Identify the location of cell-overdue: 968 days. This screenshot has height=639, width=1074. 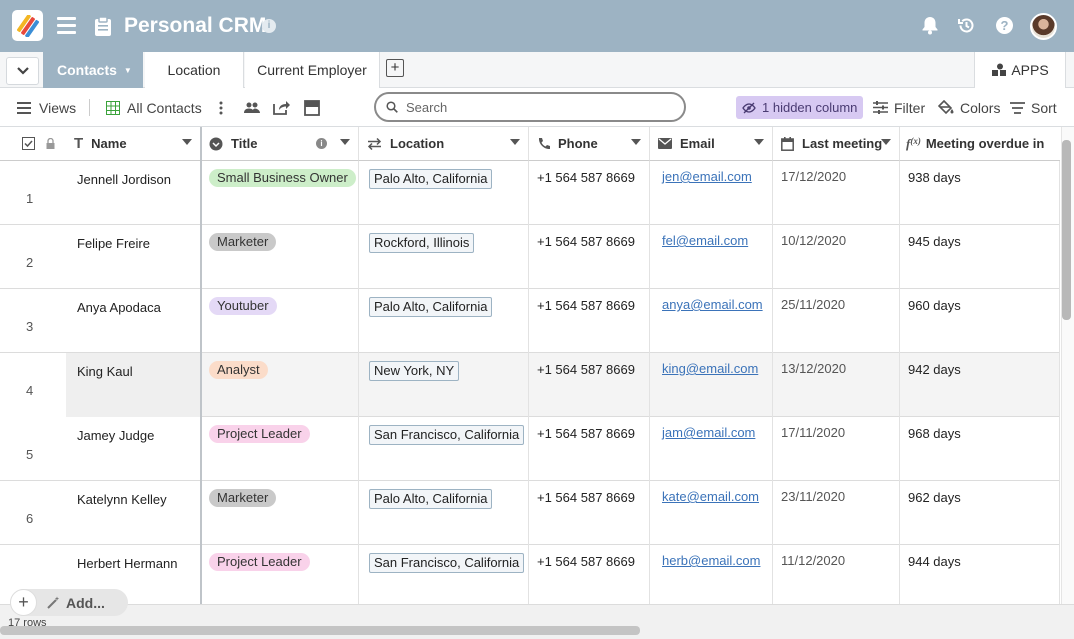
(980, 449).